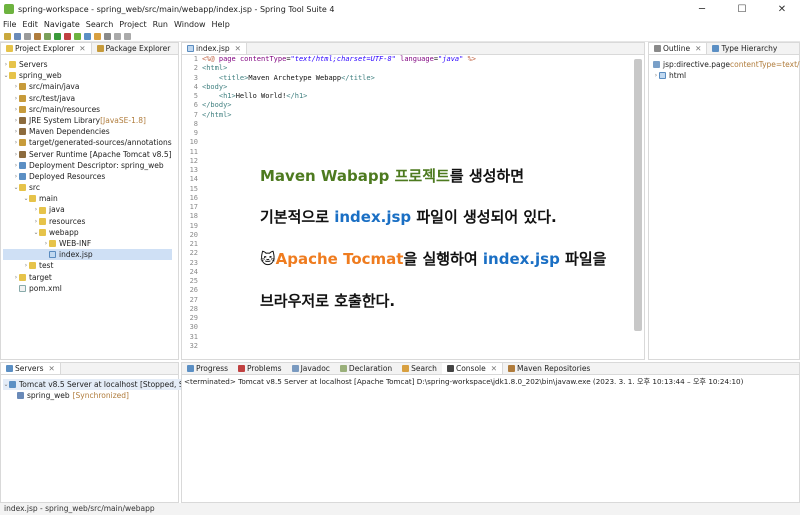  Describe the element at coordinates (419, 368) in the screenshot. I see `tab-search: Search` at that location.